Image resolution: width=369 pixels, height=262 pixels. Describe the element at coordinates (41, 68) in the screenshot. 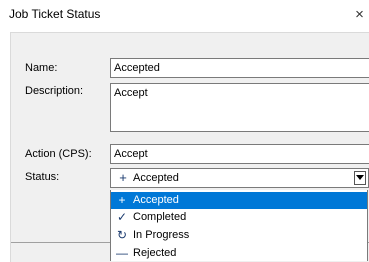

I see `name-label: Name:` at that location.